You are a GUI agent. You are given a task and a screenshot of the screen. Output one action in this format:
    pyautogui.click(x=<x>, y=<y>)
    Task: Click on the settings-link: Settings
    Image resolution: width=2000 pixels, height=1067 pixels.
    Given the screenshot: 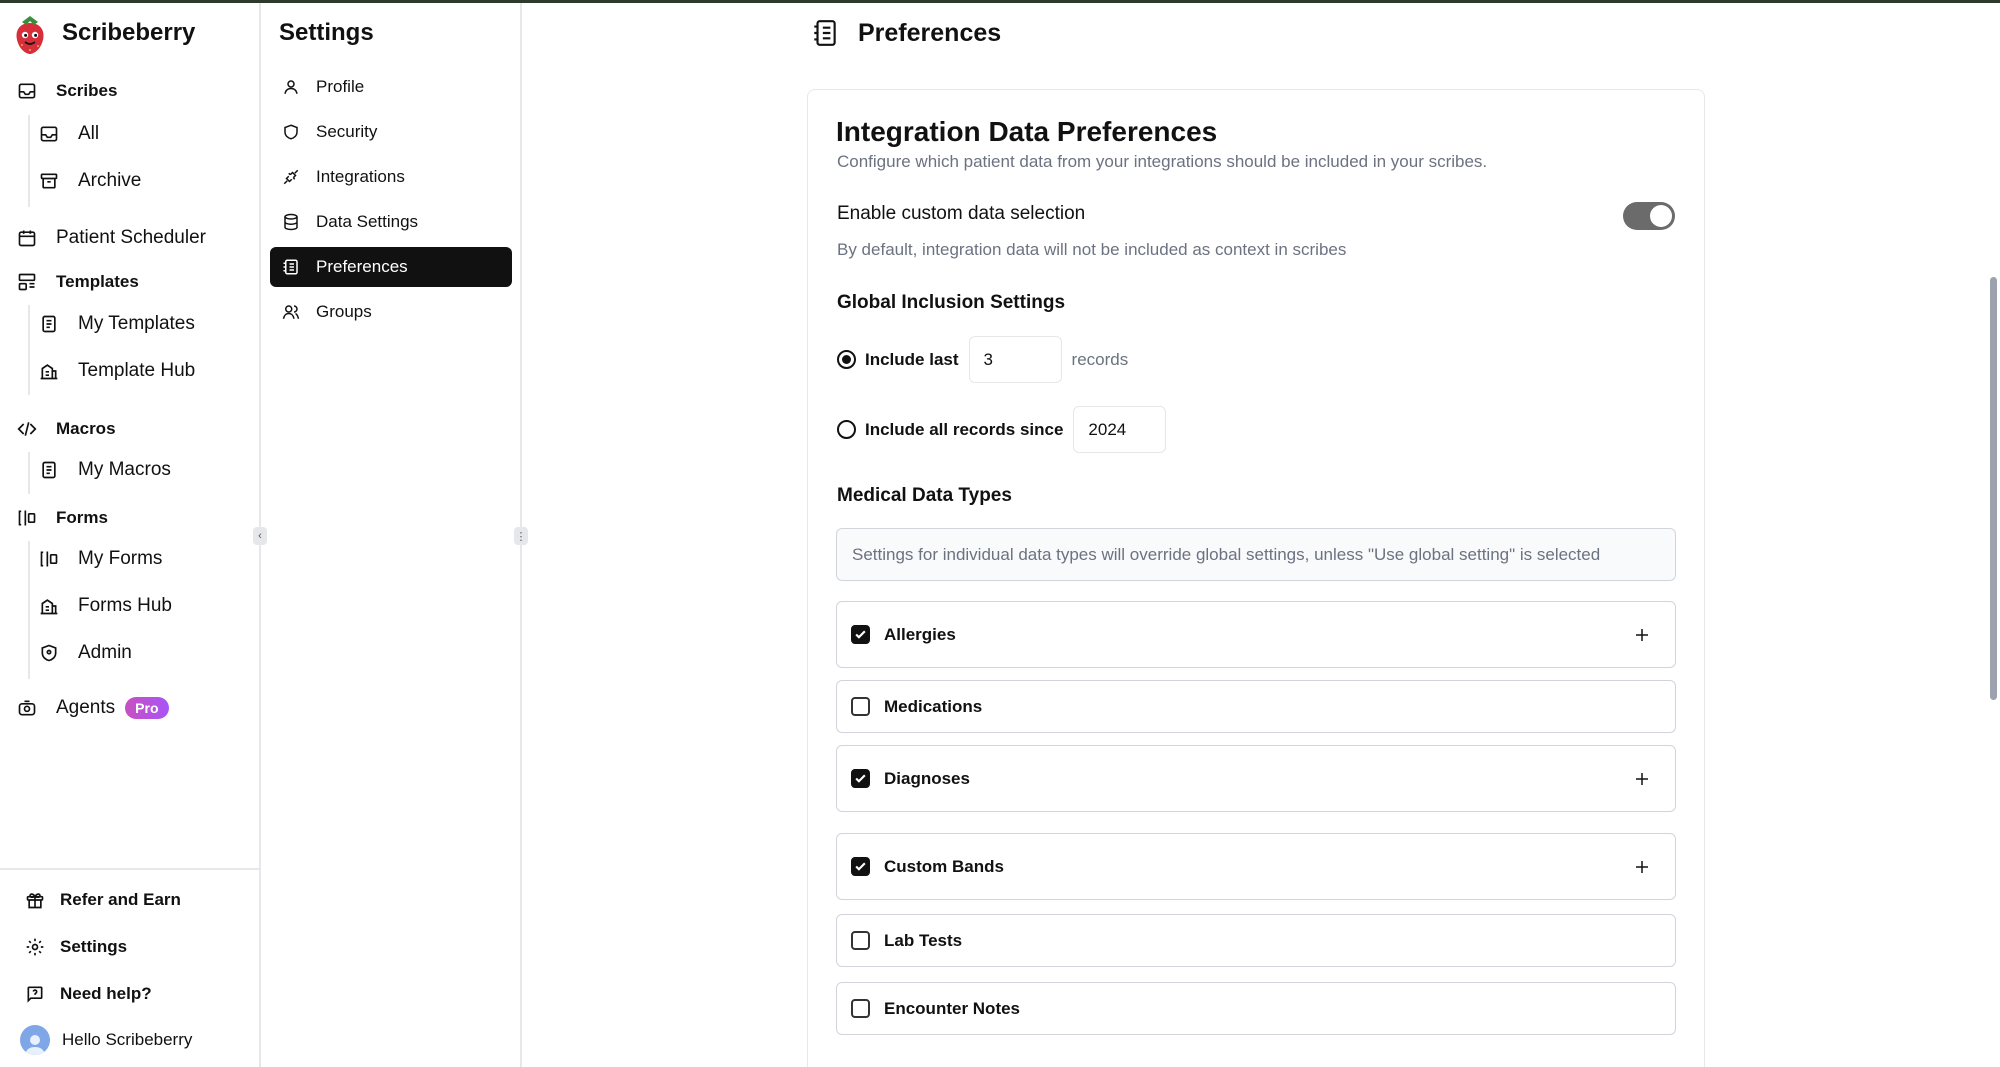 What is the action you would take?
    pyautogui.click(x=75, y=947)
    